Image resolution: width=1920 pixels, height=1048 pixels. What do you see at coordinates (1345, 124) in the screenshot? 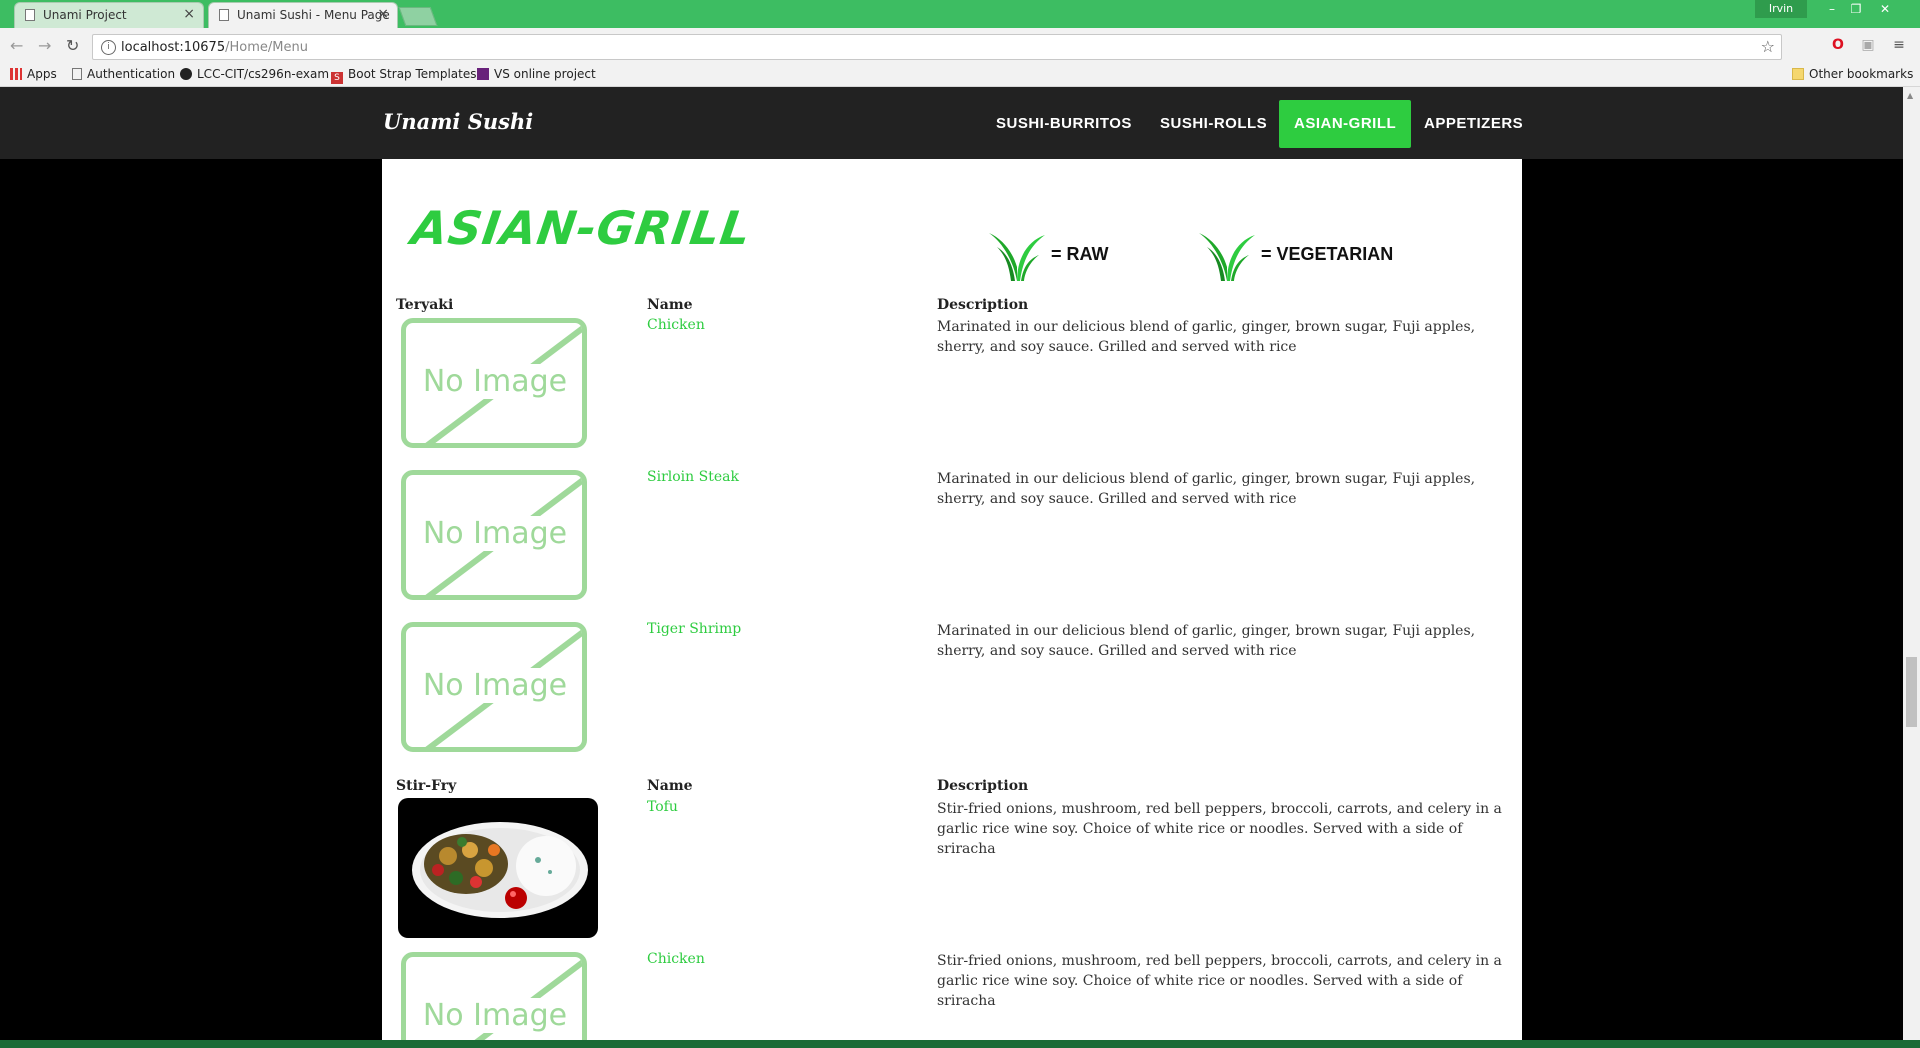
I see `nav-asian-grill: ASIAN-GRILL` at bounding box center [1345, 124].